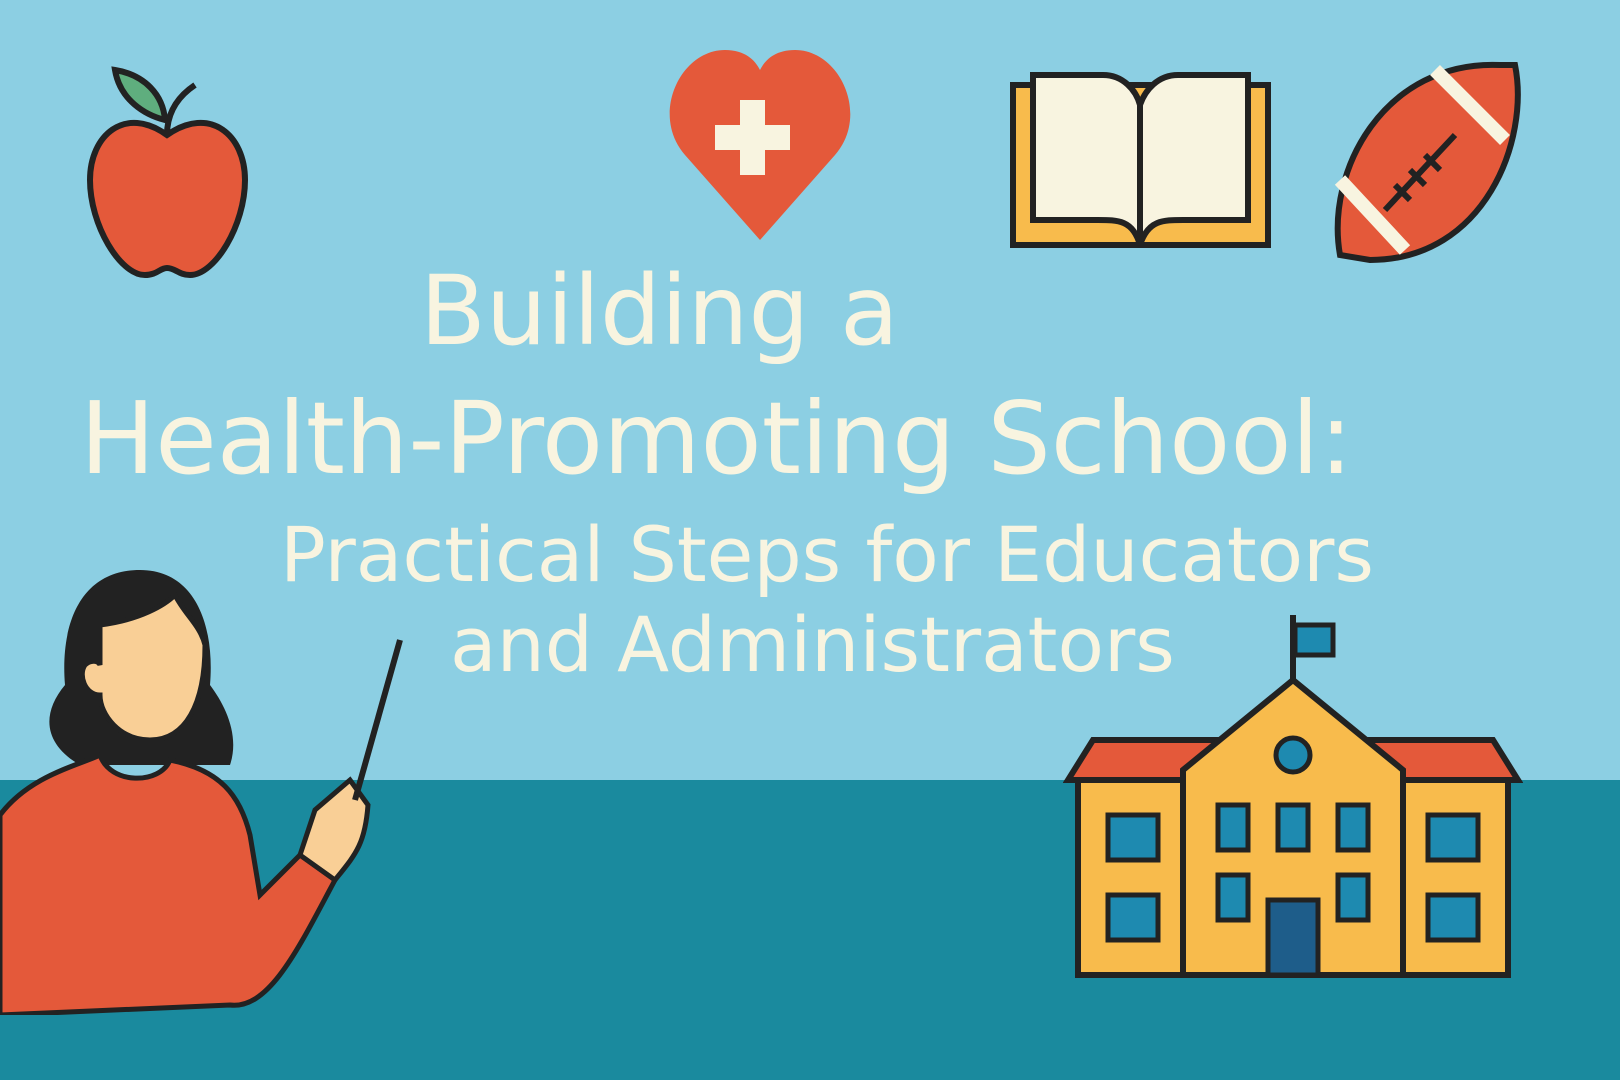  What do you see at coordinates (1427, 162) in the screenshot?
I see `football-icon` at bounding box center [1427, 162].